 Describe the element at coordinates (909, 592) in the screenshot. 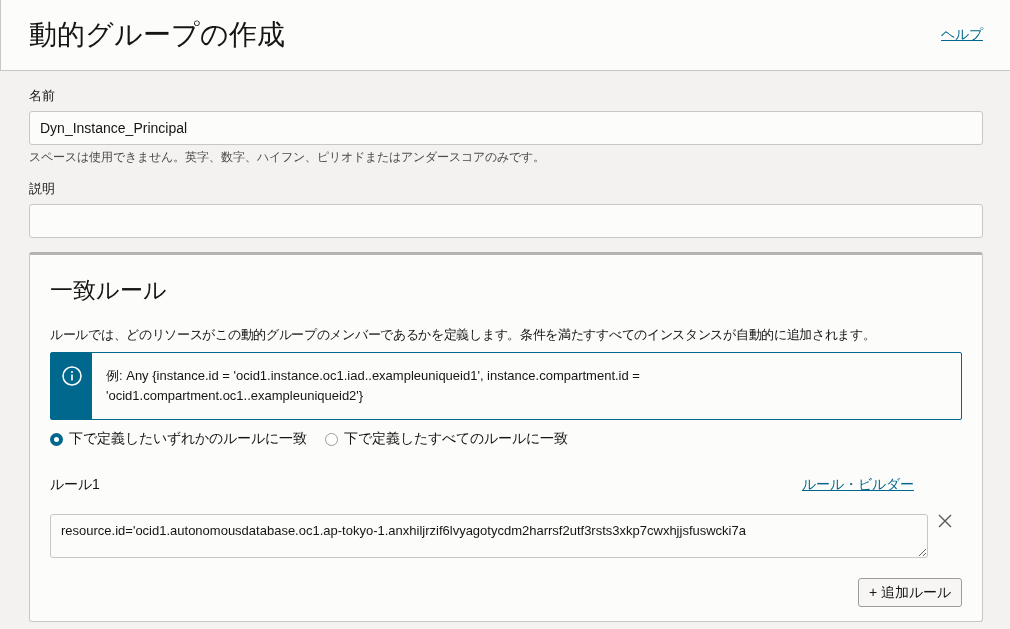

I see `add-rule-button: + 追加ルール` at that location.